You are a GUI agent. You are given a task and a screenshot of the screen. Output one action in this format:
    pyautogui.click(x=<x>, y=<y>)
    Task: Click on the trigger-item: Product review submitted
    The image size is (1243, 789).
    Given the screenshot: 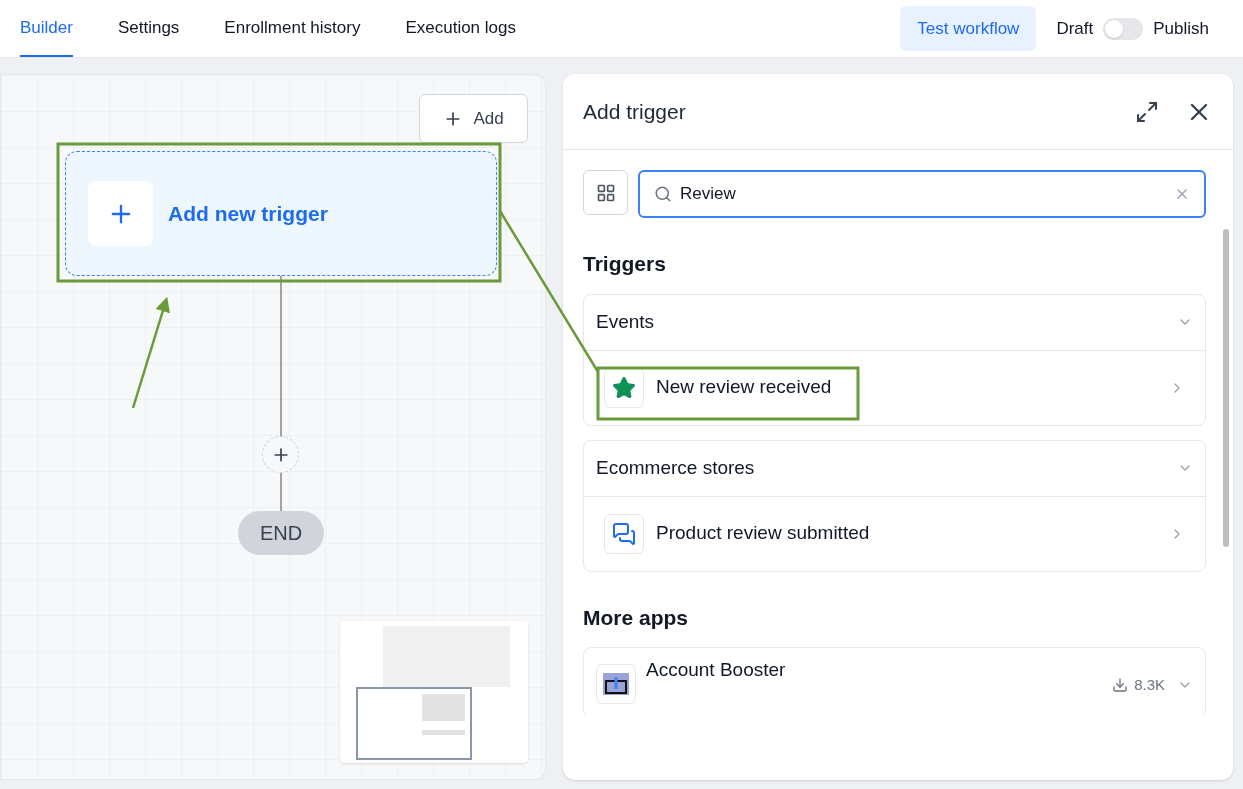 What is the action you would take?
    pyautogui.click(x=894, y=533)
    